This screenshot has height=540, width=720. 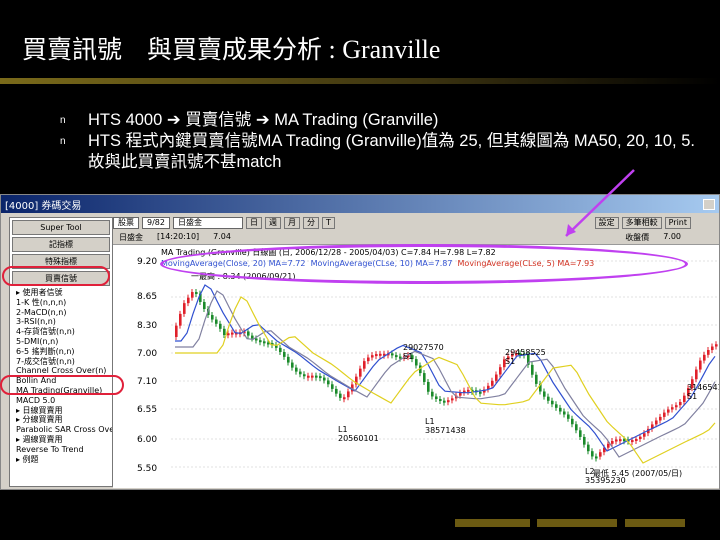 I want to click on callout-arrow-icon, so click(x=600, y=203).